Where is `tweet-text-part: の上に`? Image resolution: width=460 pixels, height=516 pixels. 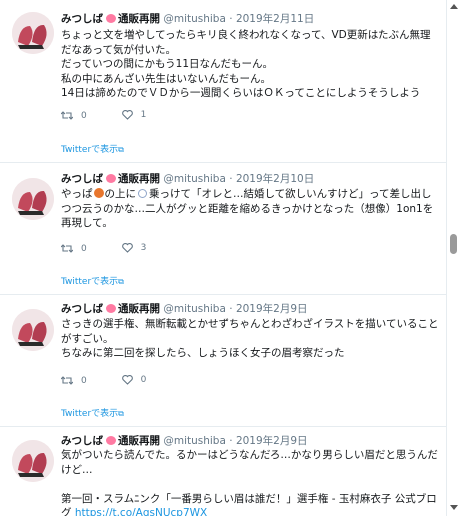 tweet-text-part: の上に is located at coordinates (120, 194).